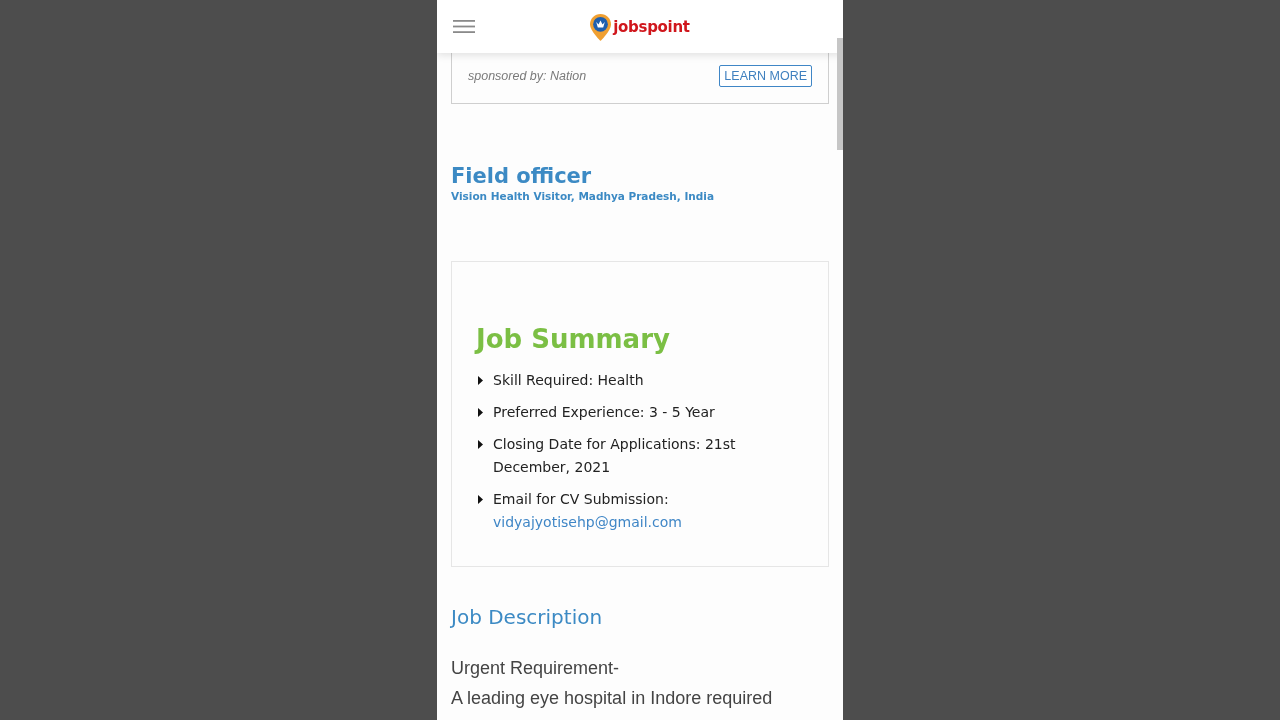 This screenshot has width=1280, height=720. Describe the element at coordinates (587, 522) in the screenshot. I see `email-link: vidyajyotisehp@gmail.com` at that location.